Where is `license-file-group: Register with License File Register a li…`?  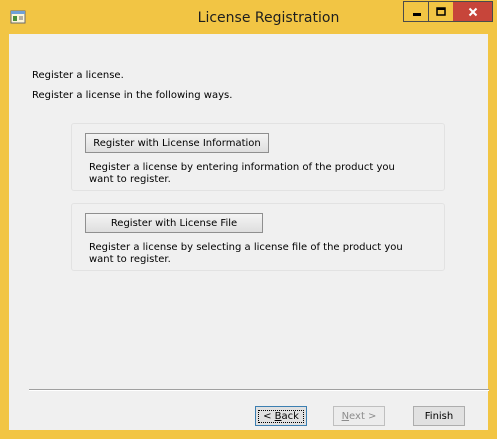
license-file-group: Register with License File Register a li… is located at coordinates (258, 237).